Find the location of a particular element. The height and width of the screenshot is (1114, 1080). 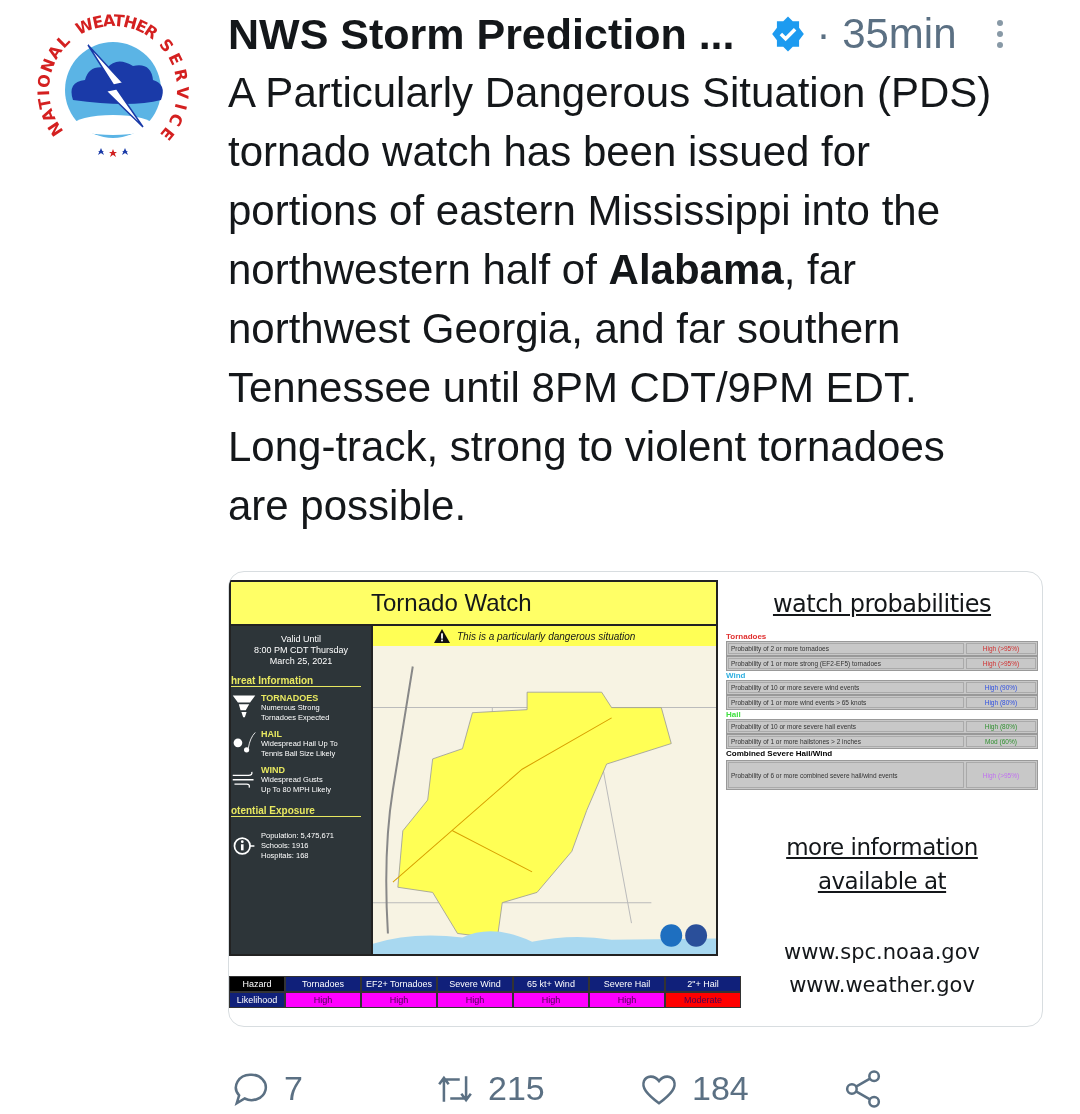

table-header: 65 kt+ Wind is located at coordinates (551, 984).